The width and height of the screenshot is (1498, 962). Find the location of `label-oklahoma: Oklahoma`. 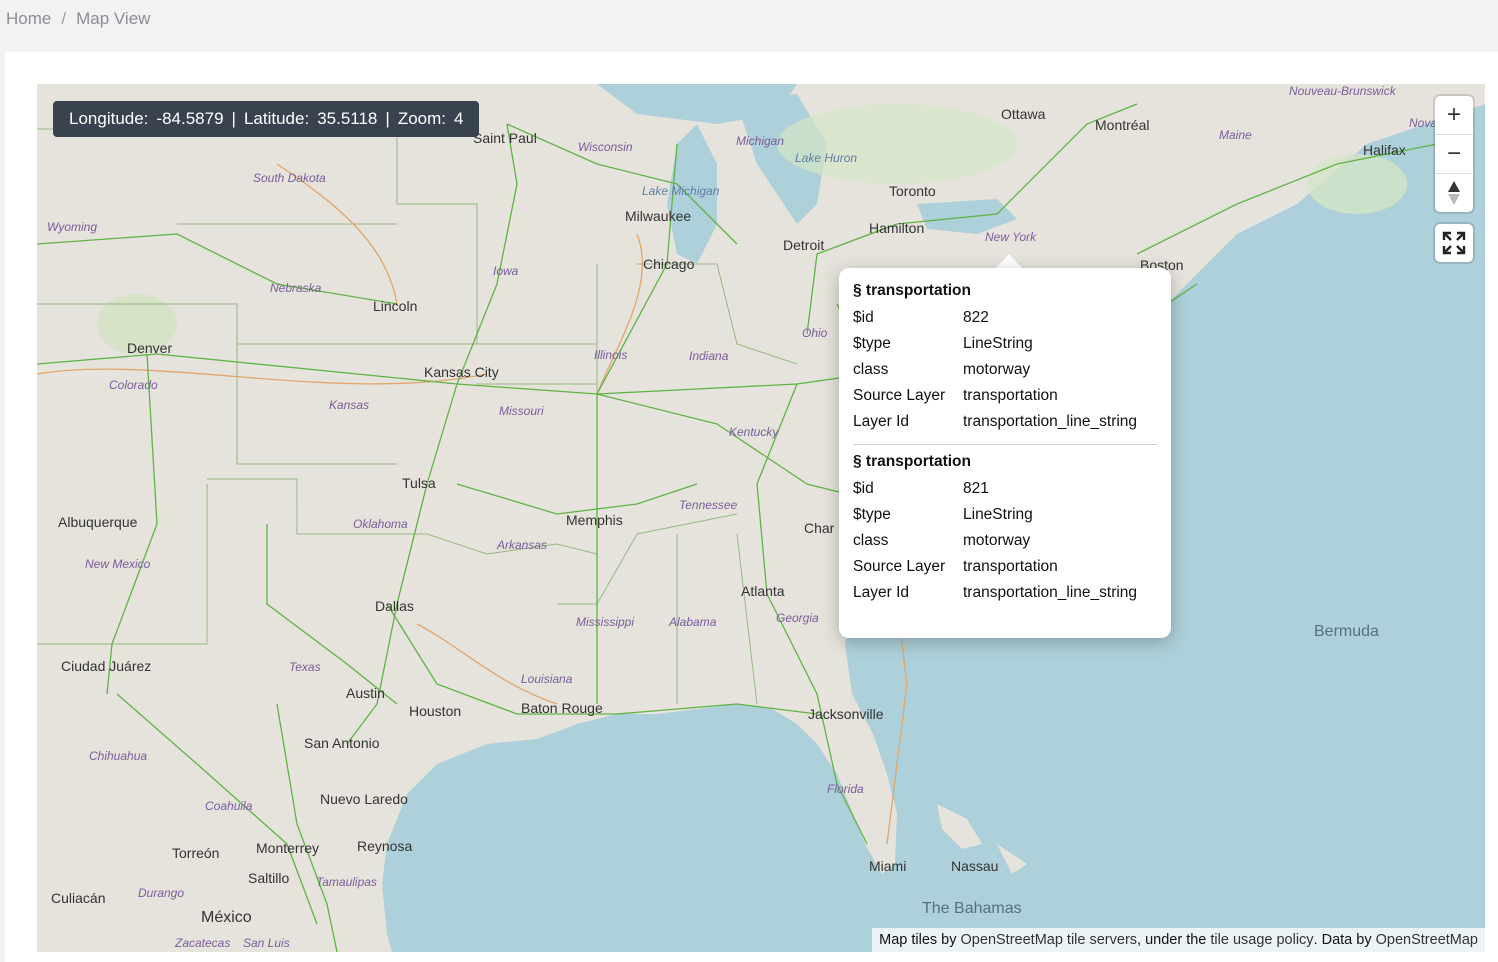

label-oklahoma: Oklahoma is located at coordinates (380, 524).